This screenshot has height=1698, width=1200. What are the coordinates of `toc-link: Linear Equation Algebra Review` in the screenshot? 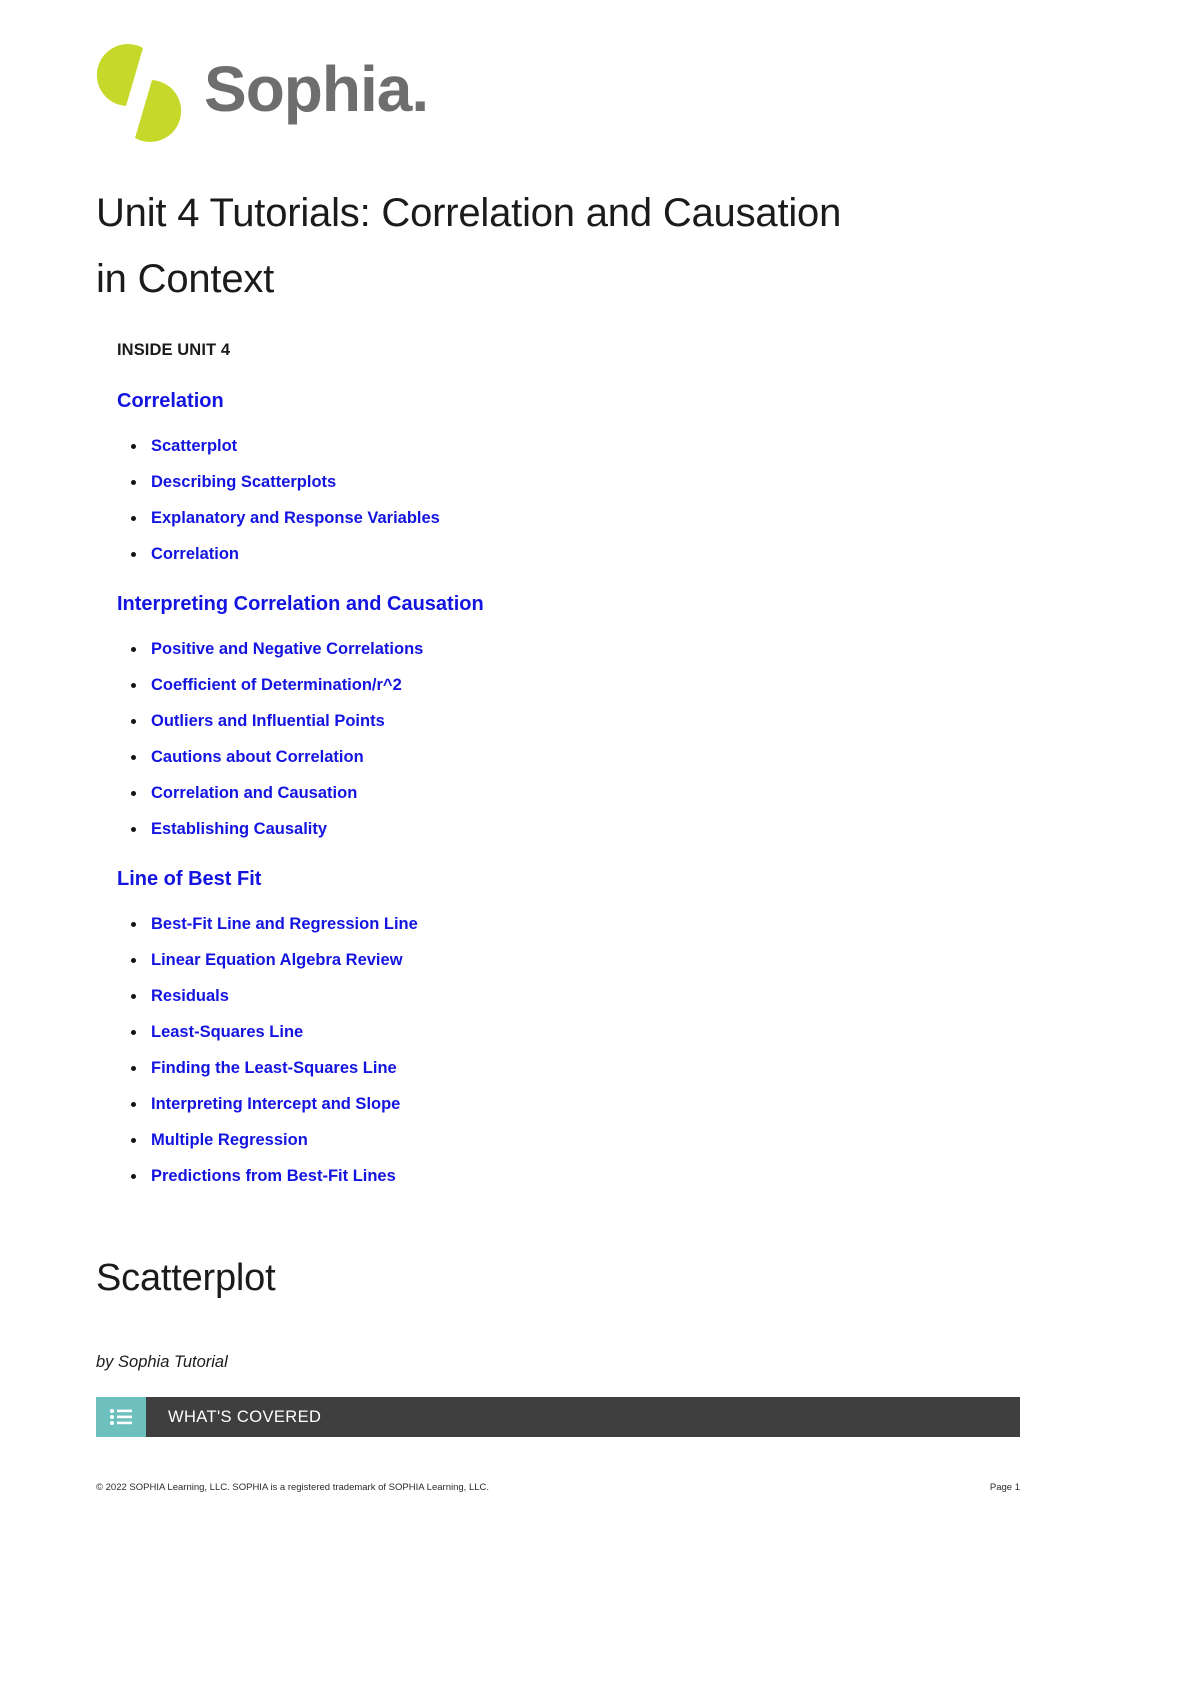 It's located at (524, 960).